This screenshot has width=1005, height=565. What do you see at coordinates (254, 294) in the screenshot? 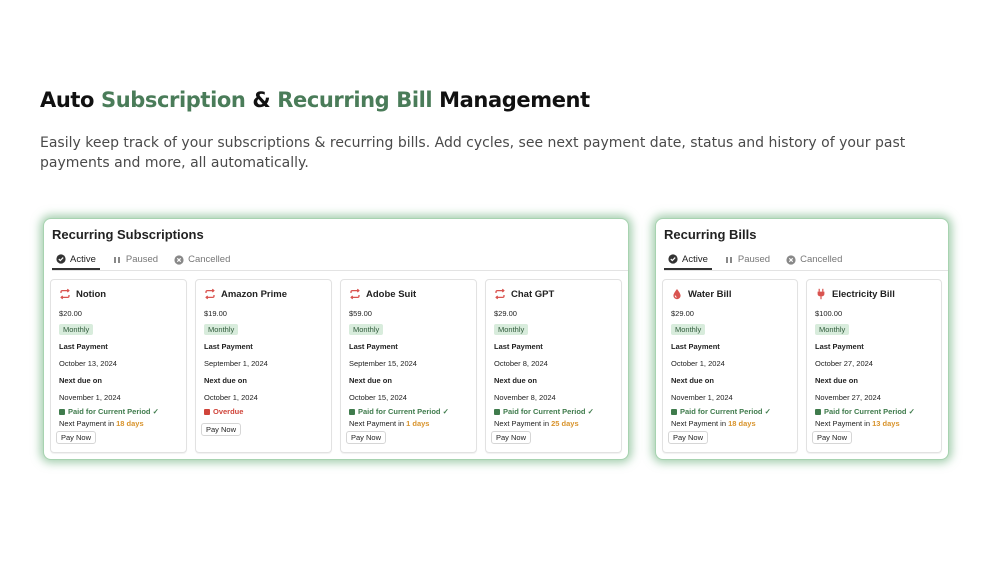
I see `item-name: Amazon Prime` at bounding box center [254, 294].